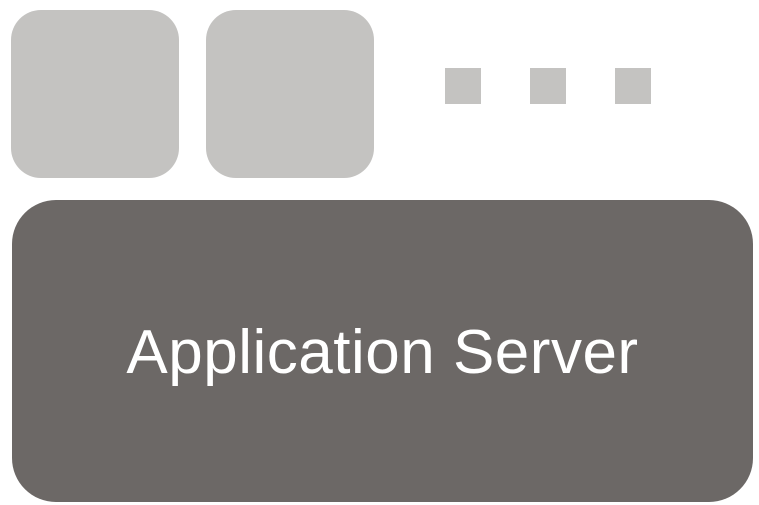  I want to click on application-server-label: Application Server, so click(382, 352).